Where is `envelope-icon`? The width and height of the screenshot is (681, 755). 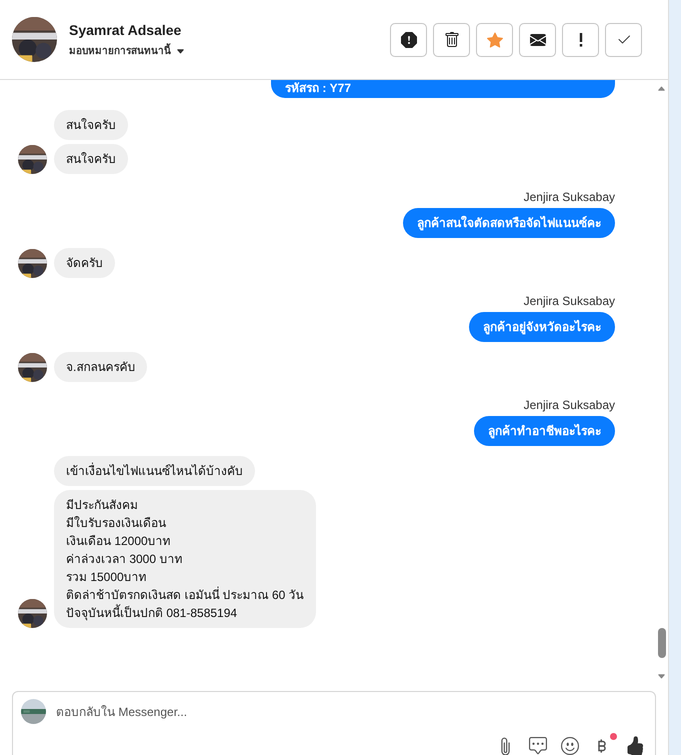
envelope-icon is located at coordinates (538, 40).